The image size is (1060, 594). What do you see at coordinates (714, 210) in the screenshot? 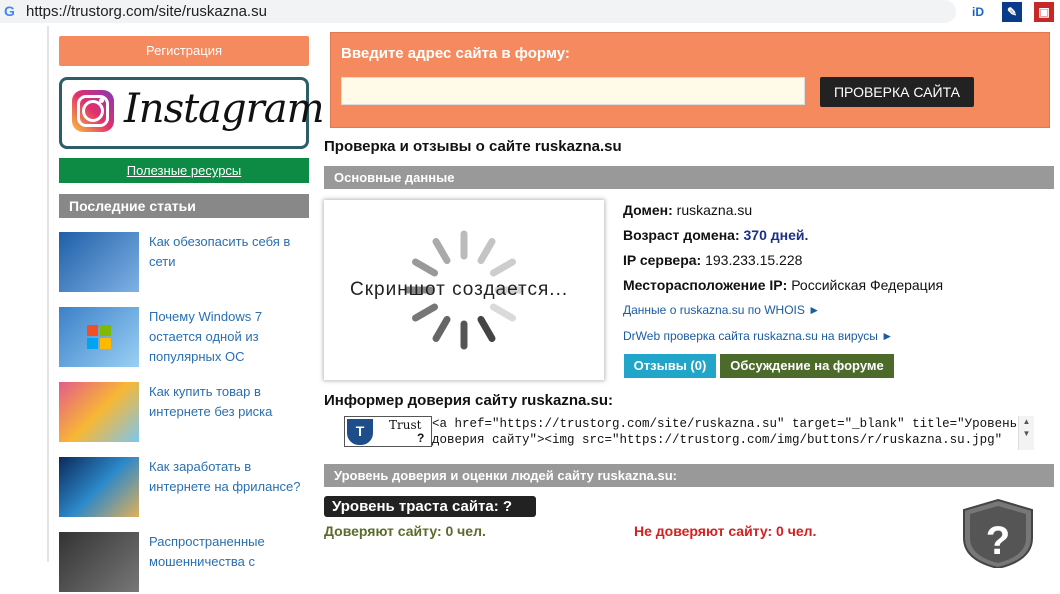
I see `domain-value: ruskazna.su` at bounding box center [714, 210].